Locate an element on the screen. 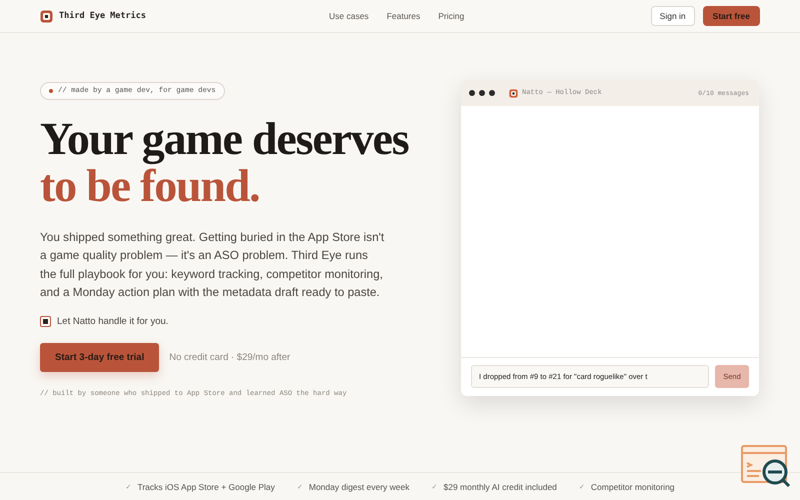  feature-text: $29 monthly AI credit included is located at coordinates (500, 487).